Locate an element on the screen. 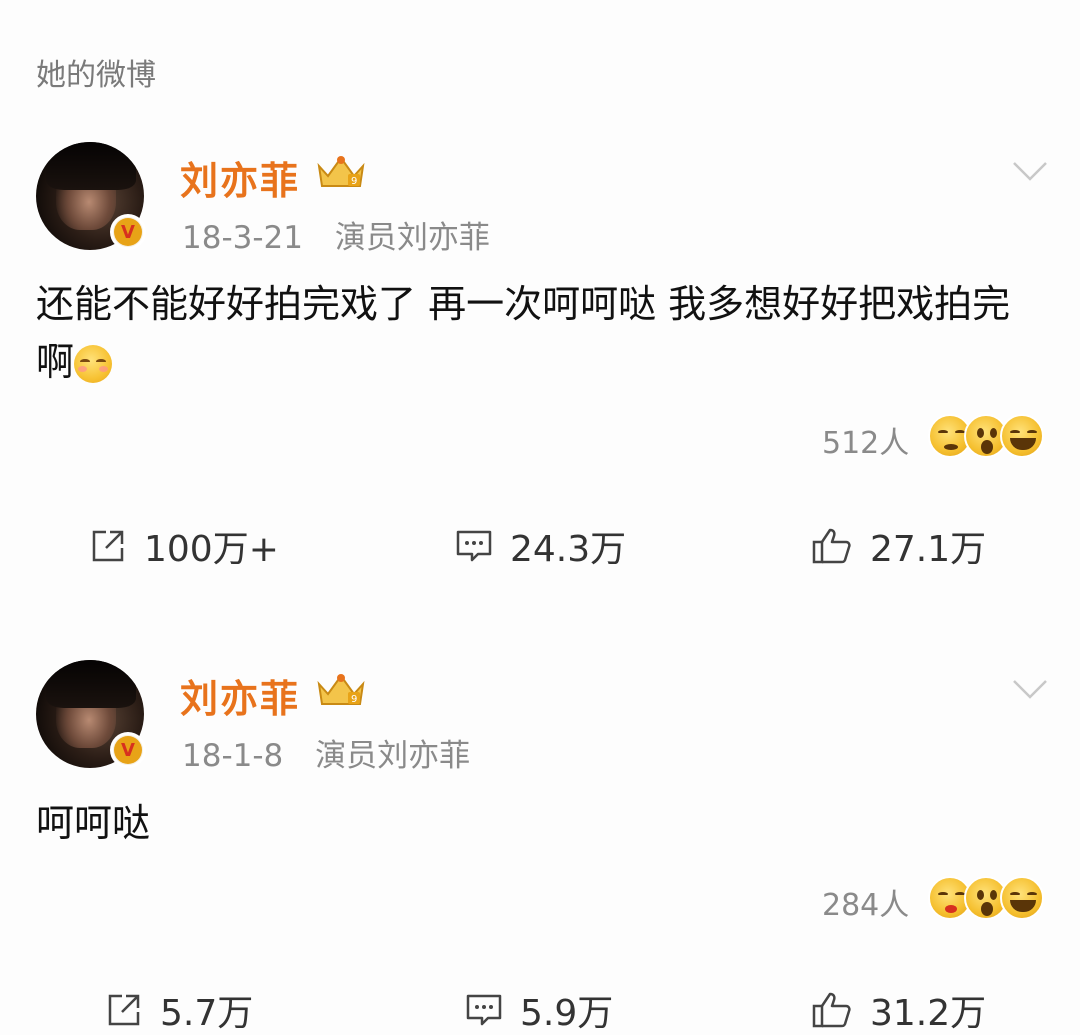  reaction-count: 512人 is located at coordinates (865, 440).